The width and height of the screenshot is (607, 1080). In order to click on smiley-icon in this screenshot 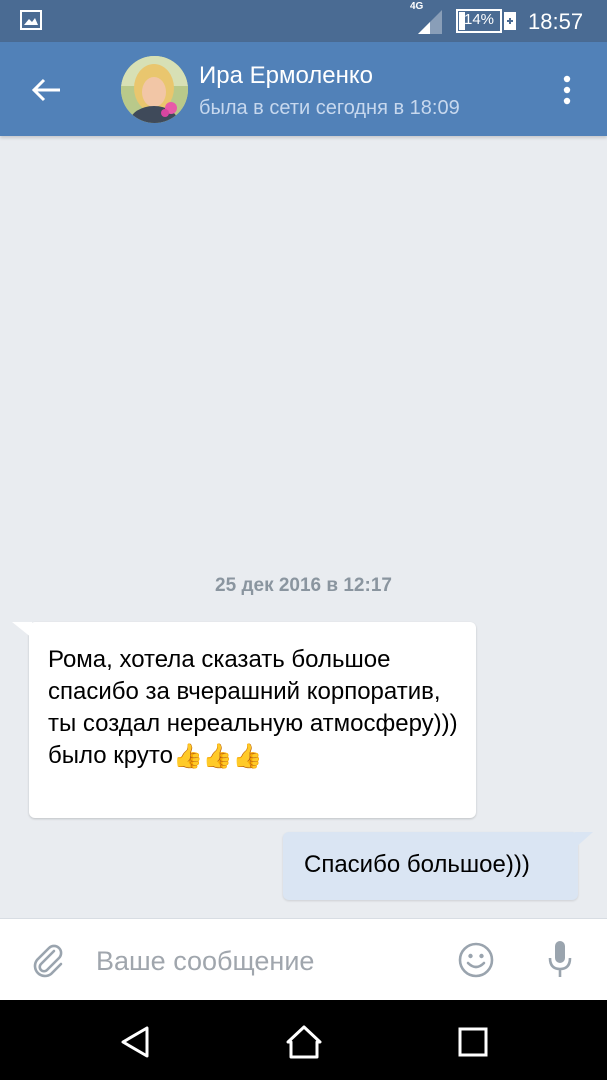, I will do `click(476, 960)`.